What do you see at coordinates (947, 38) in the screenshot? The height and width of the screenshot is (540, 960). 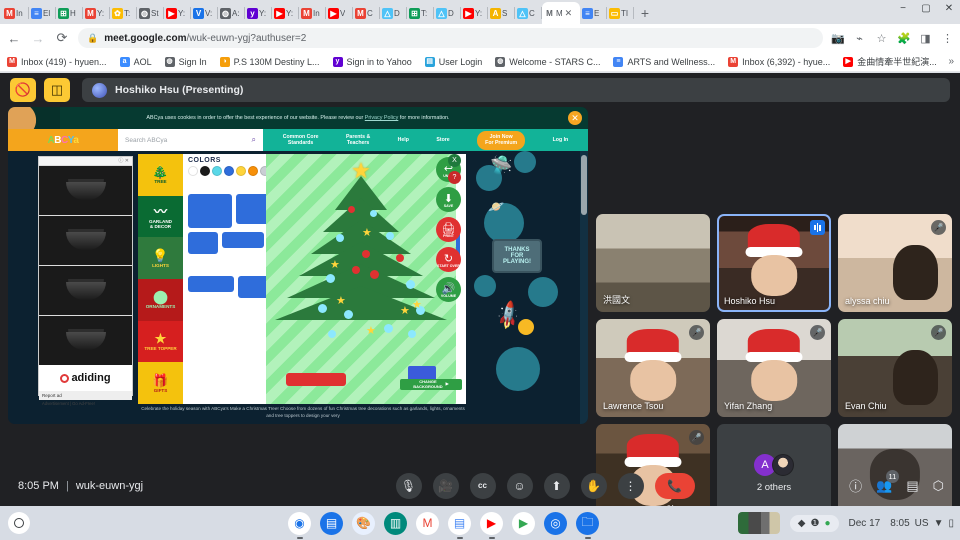 I see `kebab-menu-icon: ⋮` at bounding box center [947, 38].